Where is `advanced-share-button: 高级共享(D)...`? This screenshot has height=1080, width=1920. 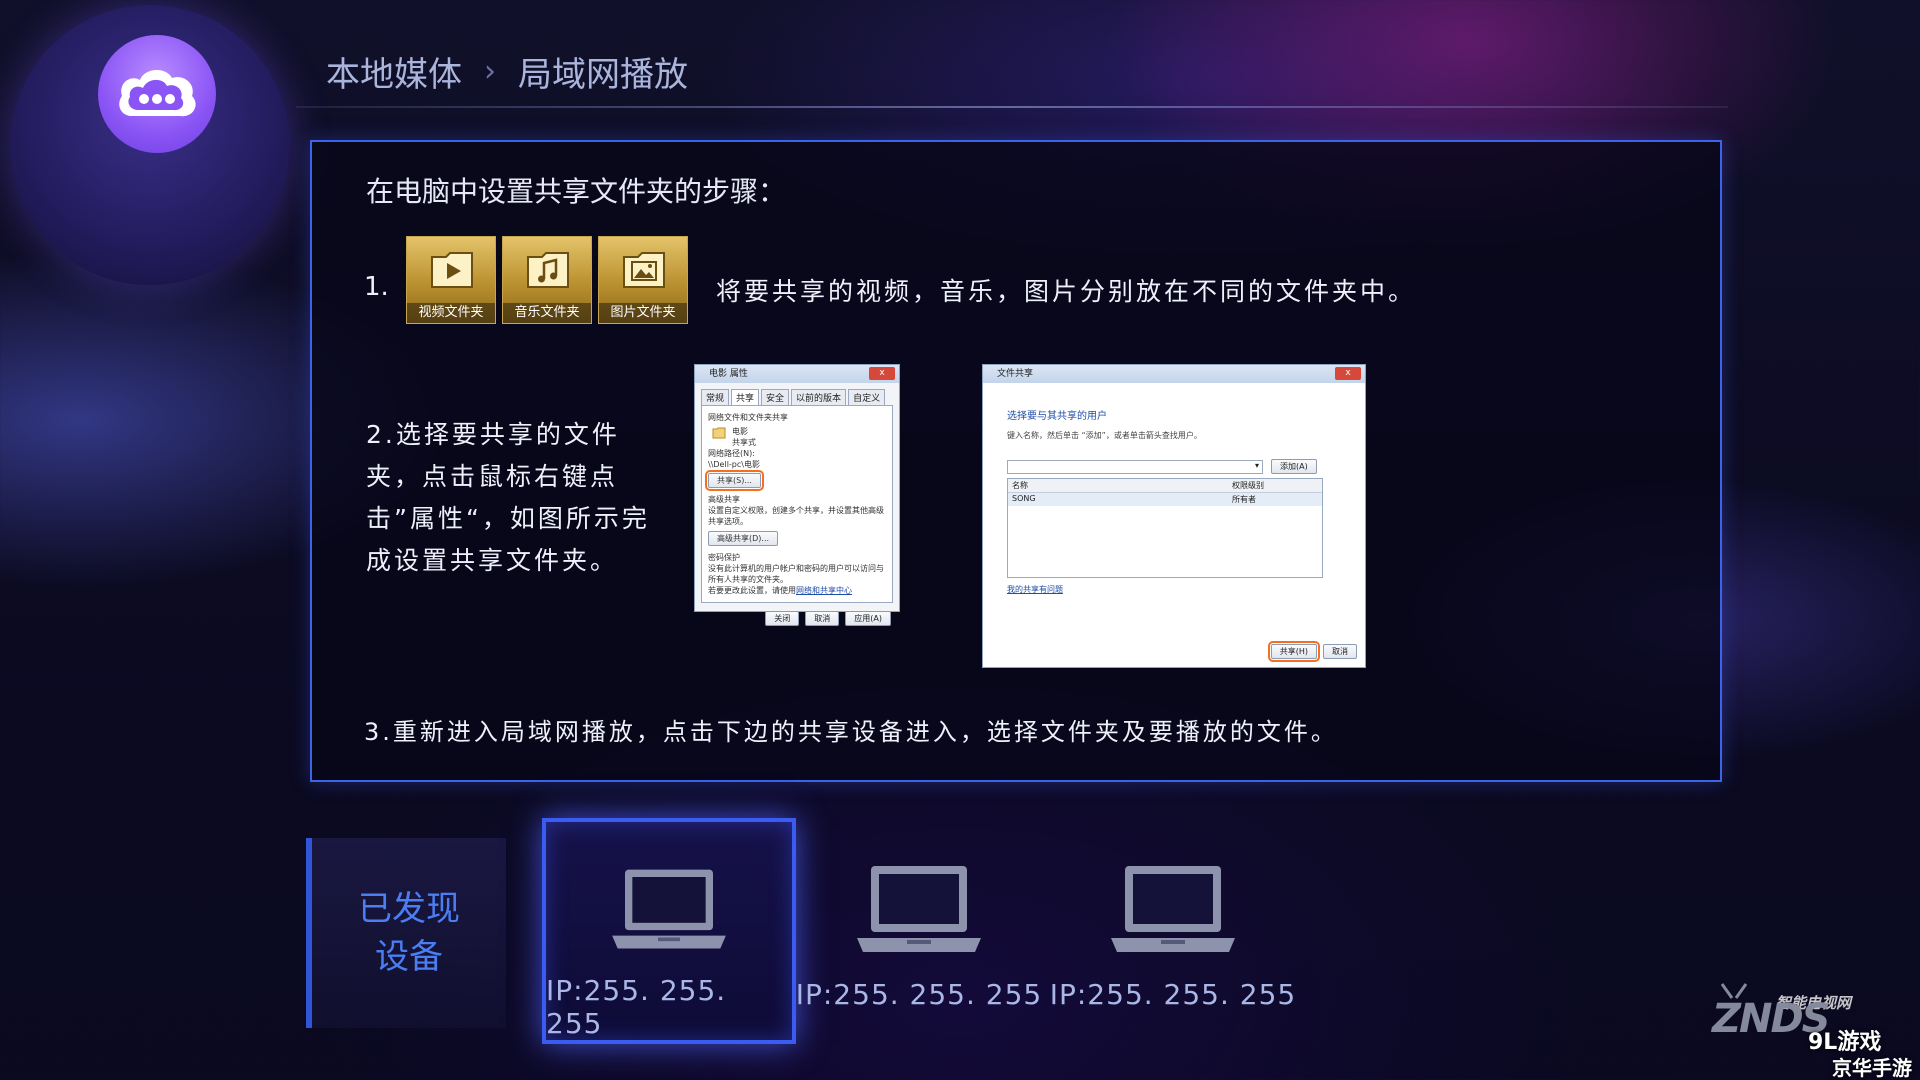 advanced-share-button: 高级共享(D)... is located at coordinates (743, 538).